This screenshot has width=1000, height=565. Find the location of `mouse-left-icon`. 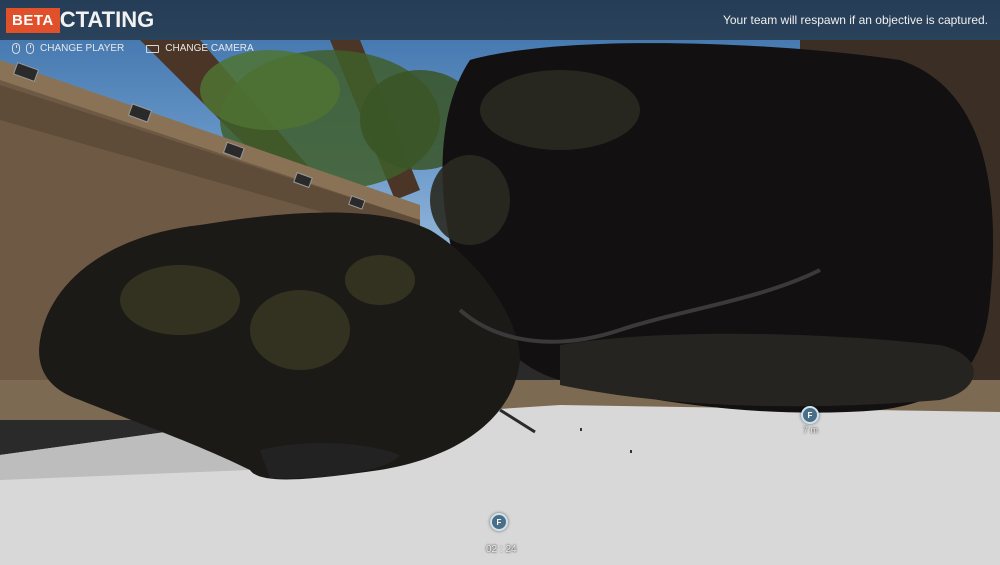

mouse-left-icon is located at coordinates (16, 48).